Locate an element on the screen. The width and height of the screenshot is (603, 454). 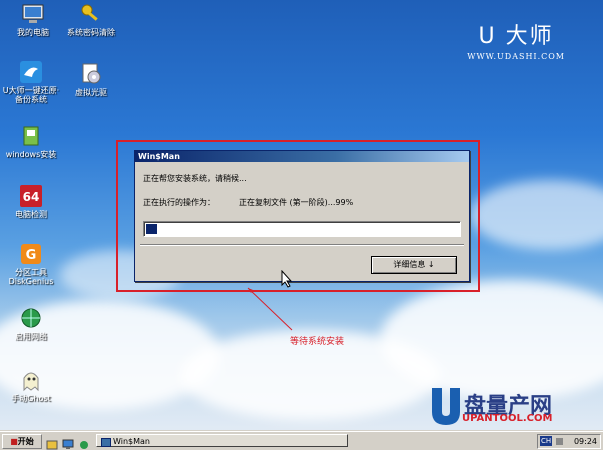
quicklaunch-network-icon is located at coordinates (84, 442).